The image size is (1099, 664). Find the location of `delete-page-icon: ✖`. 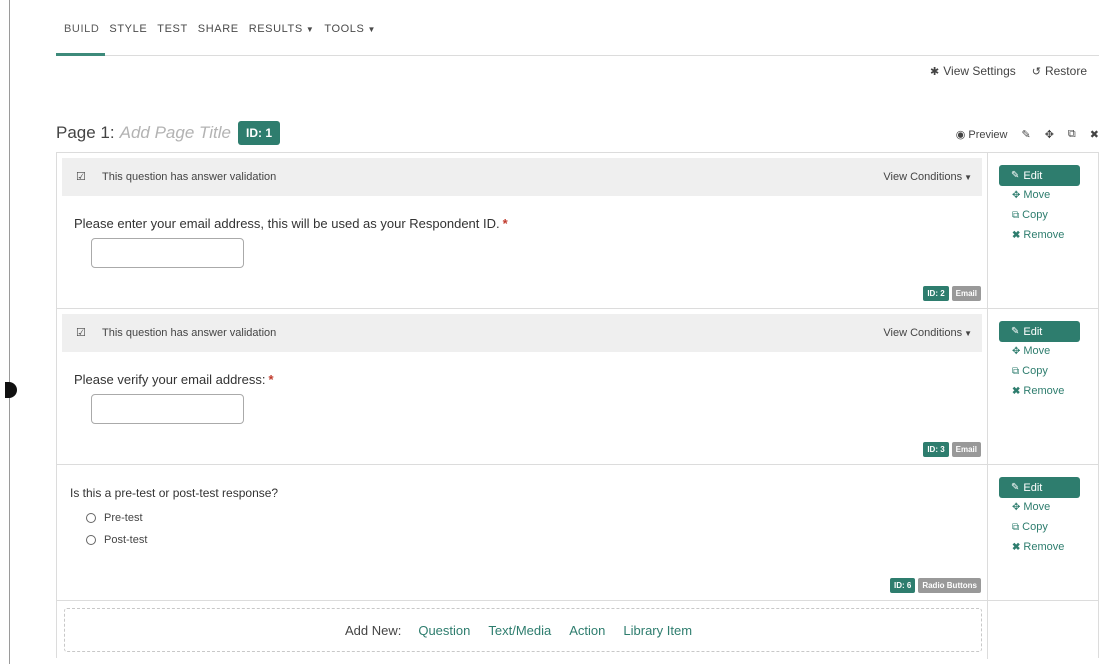

delete-page-icon: ✖ is located at coordinates (1094, 134).